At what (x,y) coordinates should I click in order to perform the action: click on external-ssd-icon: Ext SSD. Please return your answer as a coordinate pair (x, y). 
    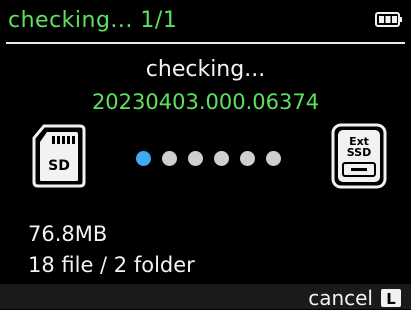
    Looking at the image, I should click on (359, 156).